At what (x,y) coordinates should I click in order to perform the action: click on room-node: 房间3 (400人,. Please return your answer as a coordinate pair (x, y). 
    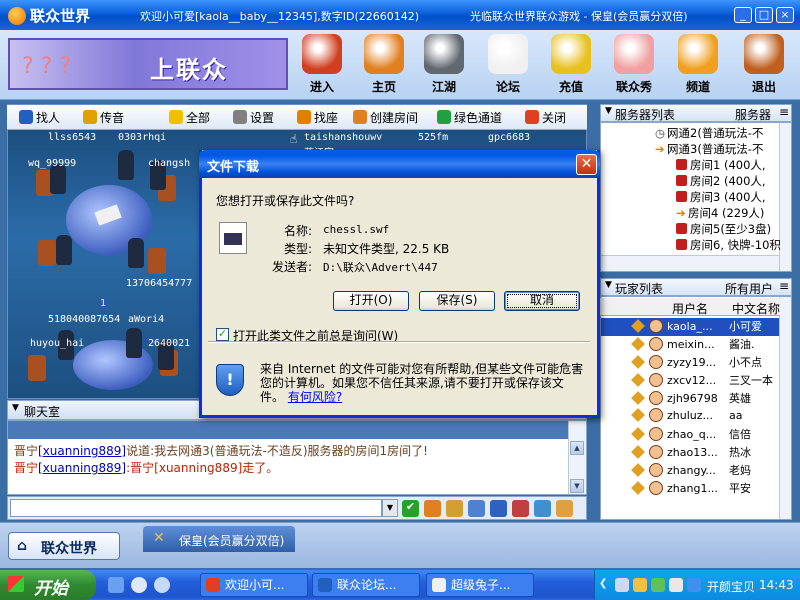
    Looking at the image, I should click on (721, 197).